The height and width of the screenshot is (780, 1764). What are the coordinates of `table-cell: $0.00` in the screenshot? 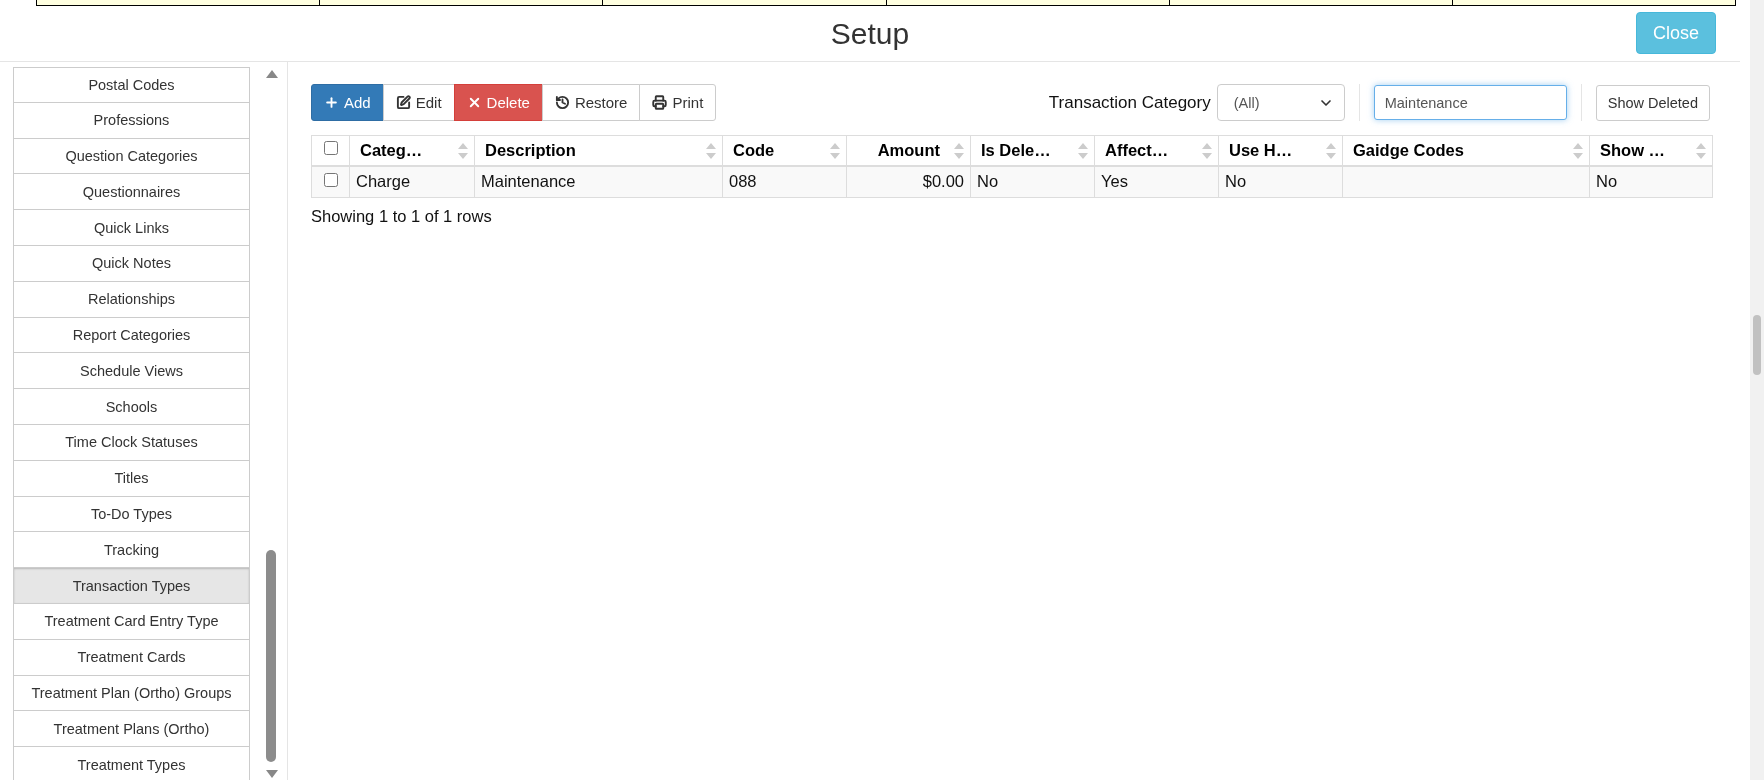 It's located at (908, 181).